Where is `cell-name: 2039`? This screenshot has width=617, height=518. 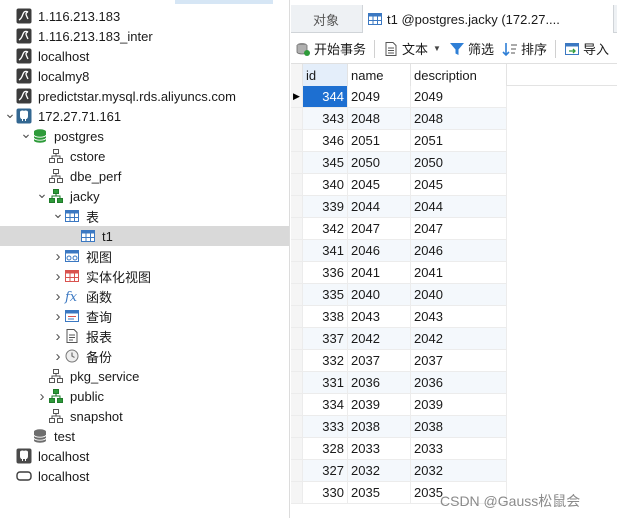
cell-name: 2039 is located at coordinates (379, 405).